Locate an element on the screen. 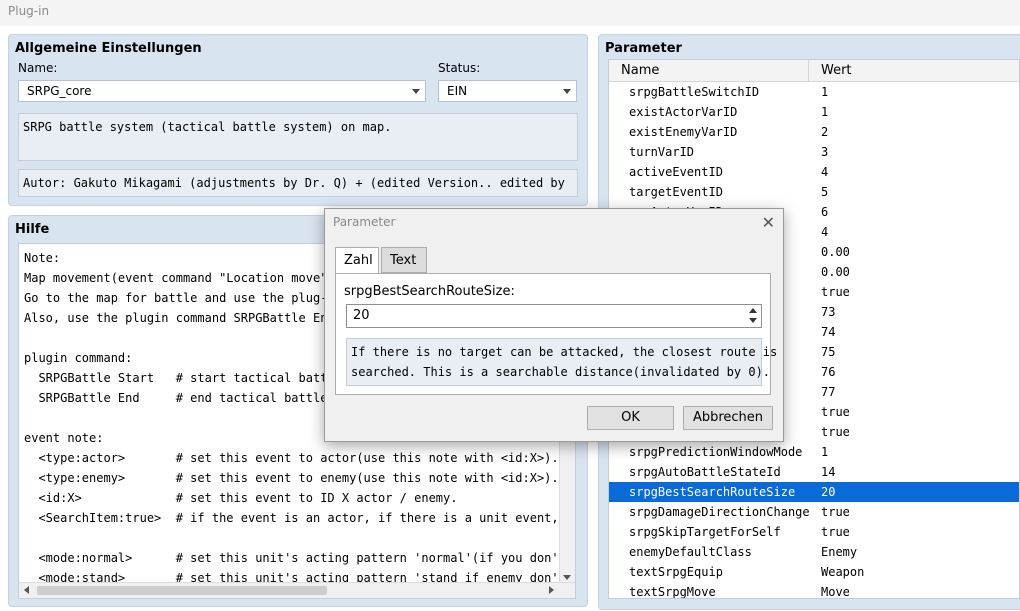 This screenshot has width=1020, height=611. parameter-value: 73 is located at coordinates (828, 312).